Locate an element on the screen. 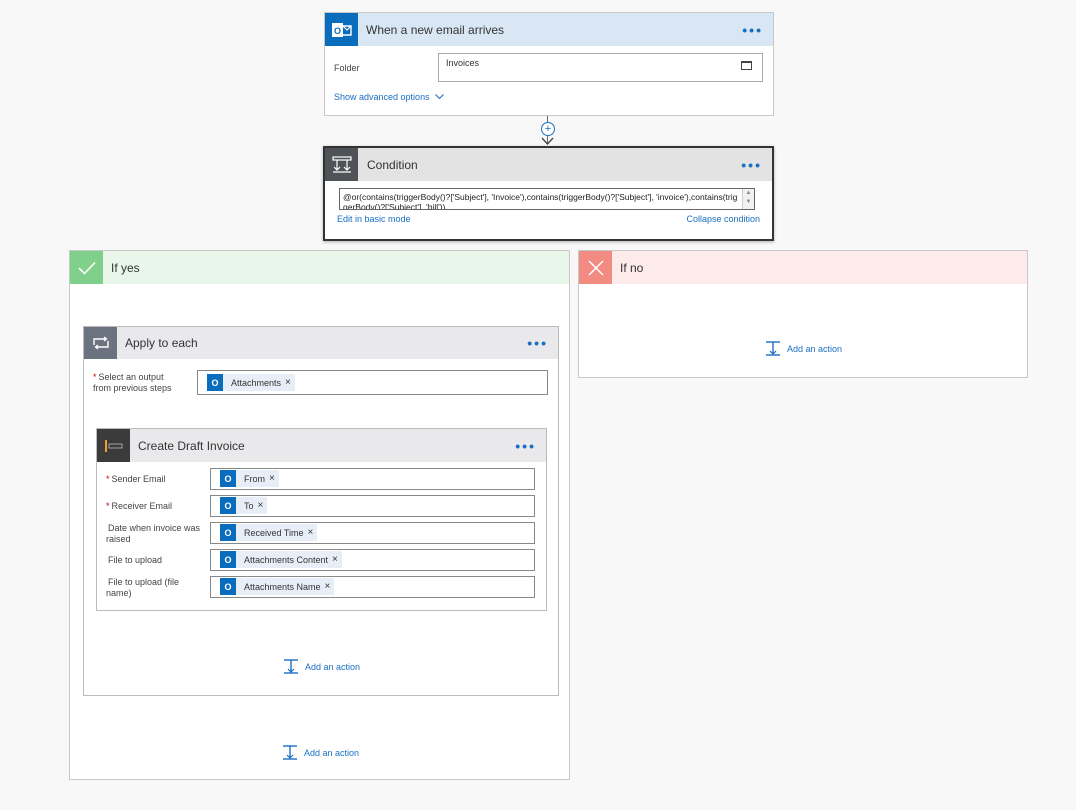 Image resolution: width=1076 pixels, height=810 pixels. field-label: File to upload is located at coordinates (135, 560).